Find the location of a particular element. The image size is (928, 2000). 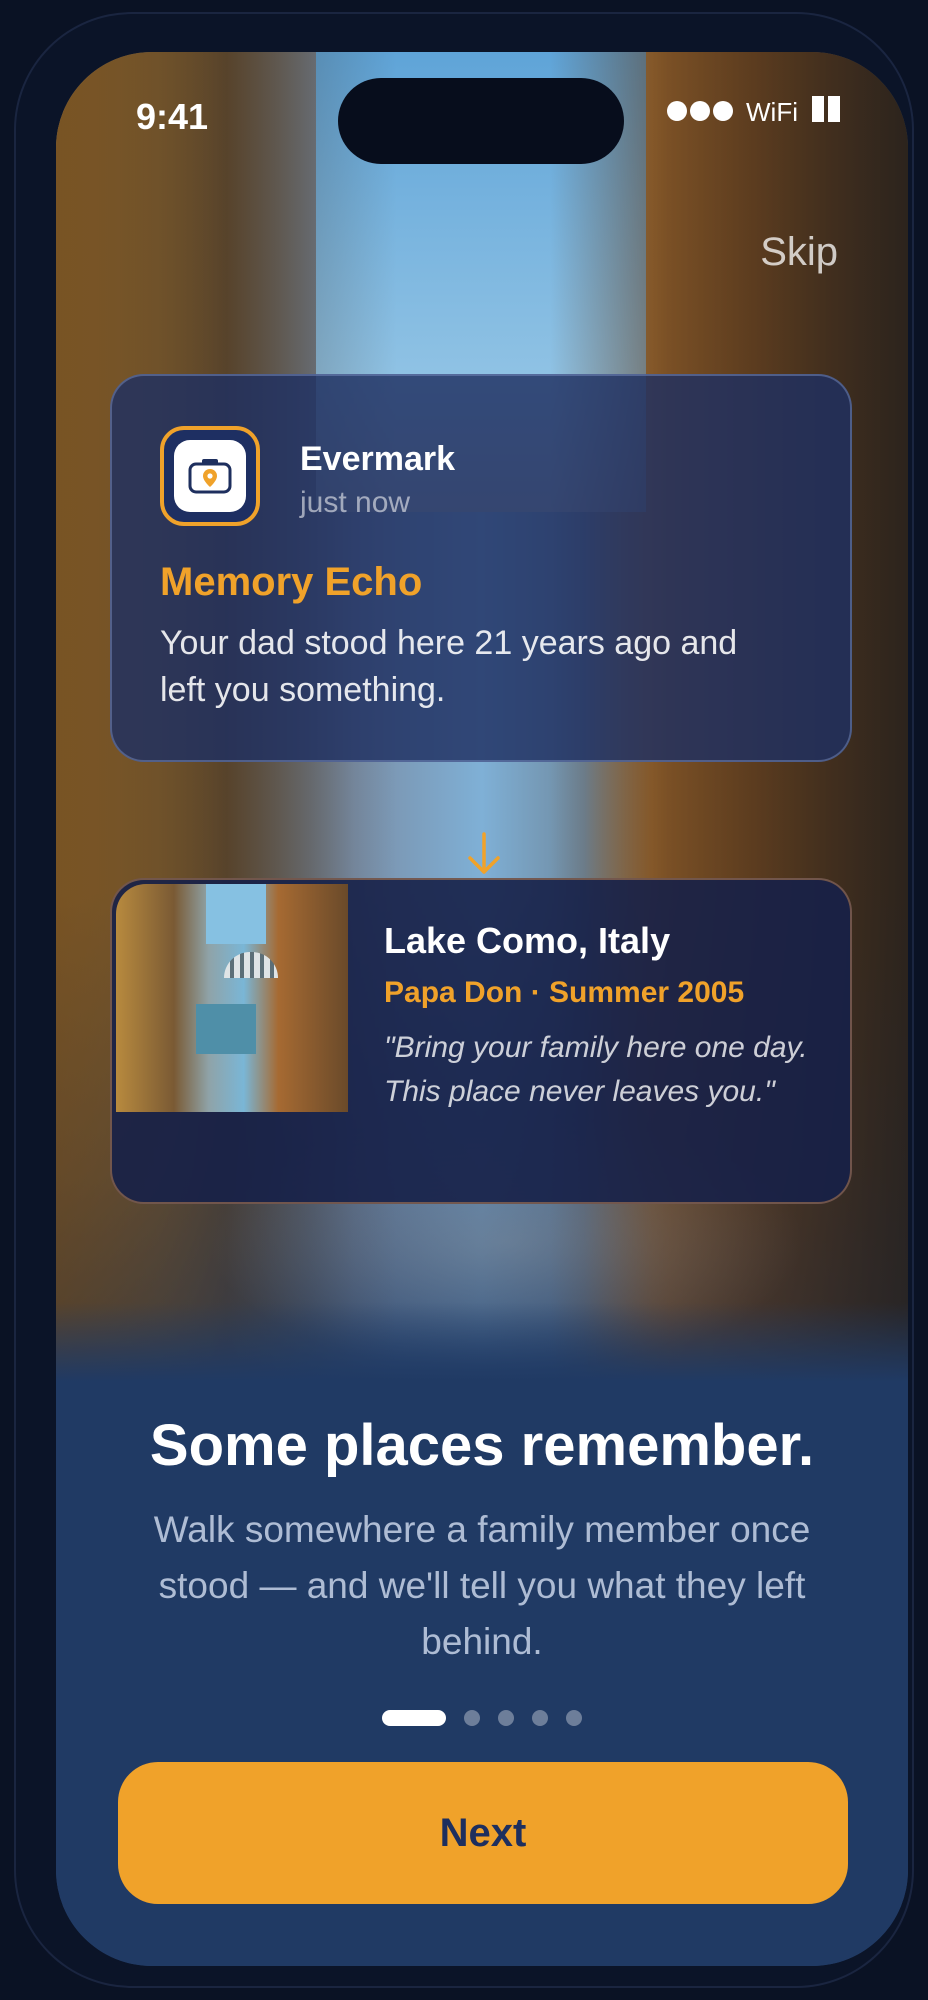

memory-place: Lake Como, Italy is located at coordinates (527, 940).